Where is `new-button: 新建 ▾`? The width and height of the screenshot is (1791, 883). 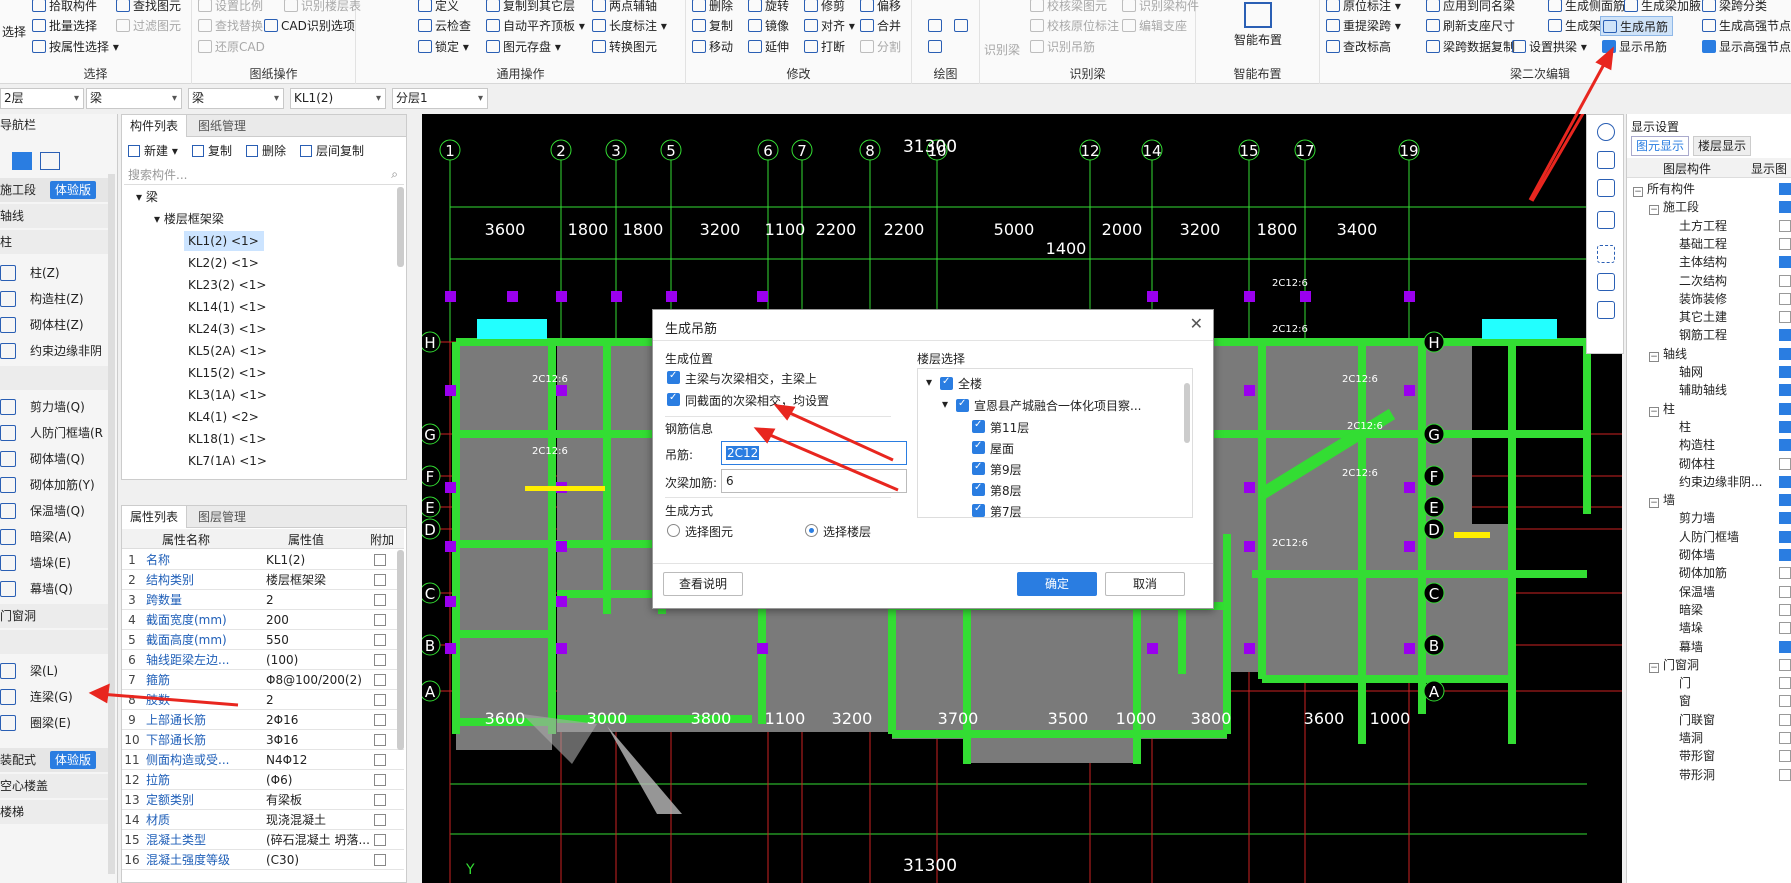 new-button: 新建 ▾ is located at coordinates (153, 151).